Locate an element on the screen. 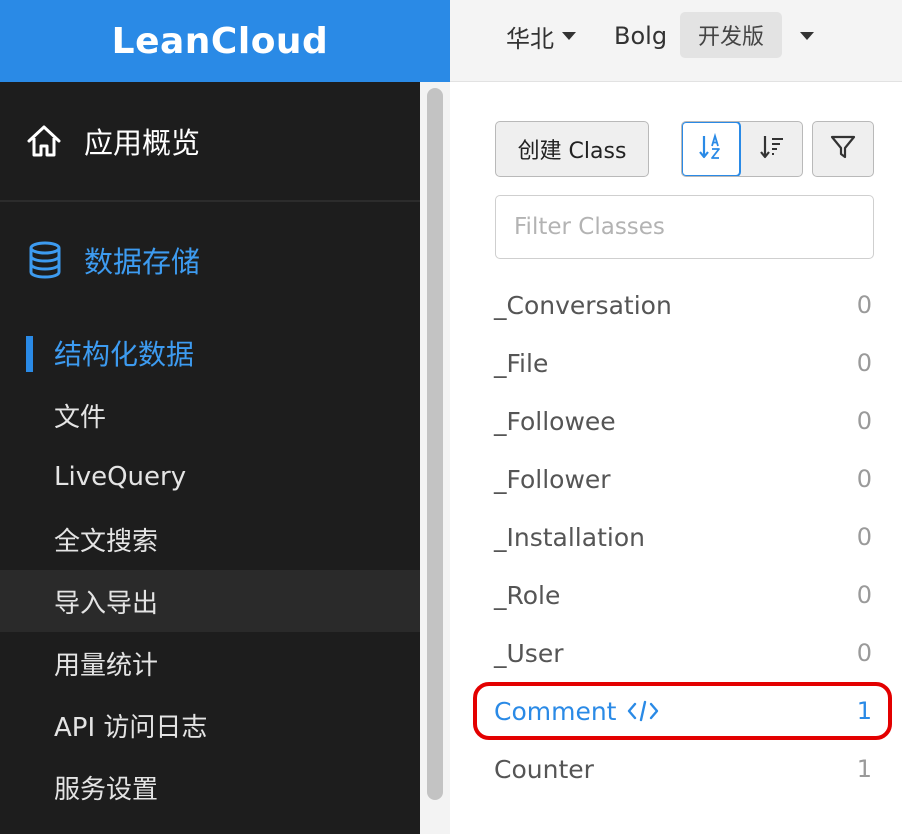 Image resolution: width=902 pixels, height=834 pixels. create-class-button: 创建 Class is located at coordinates (572, 149).